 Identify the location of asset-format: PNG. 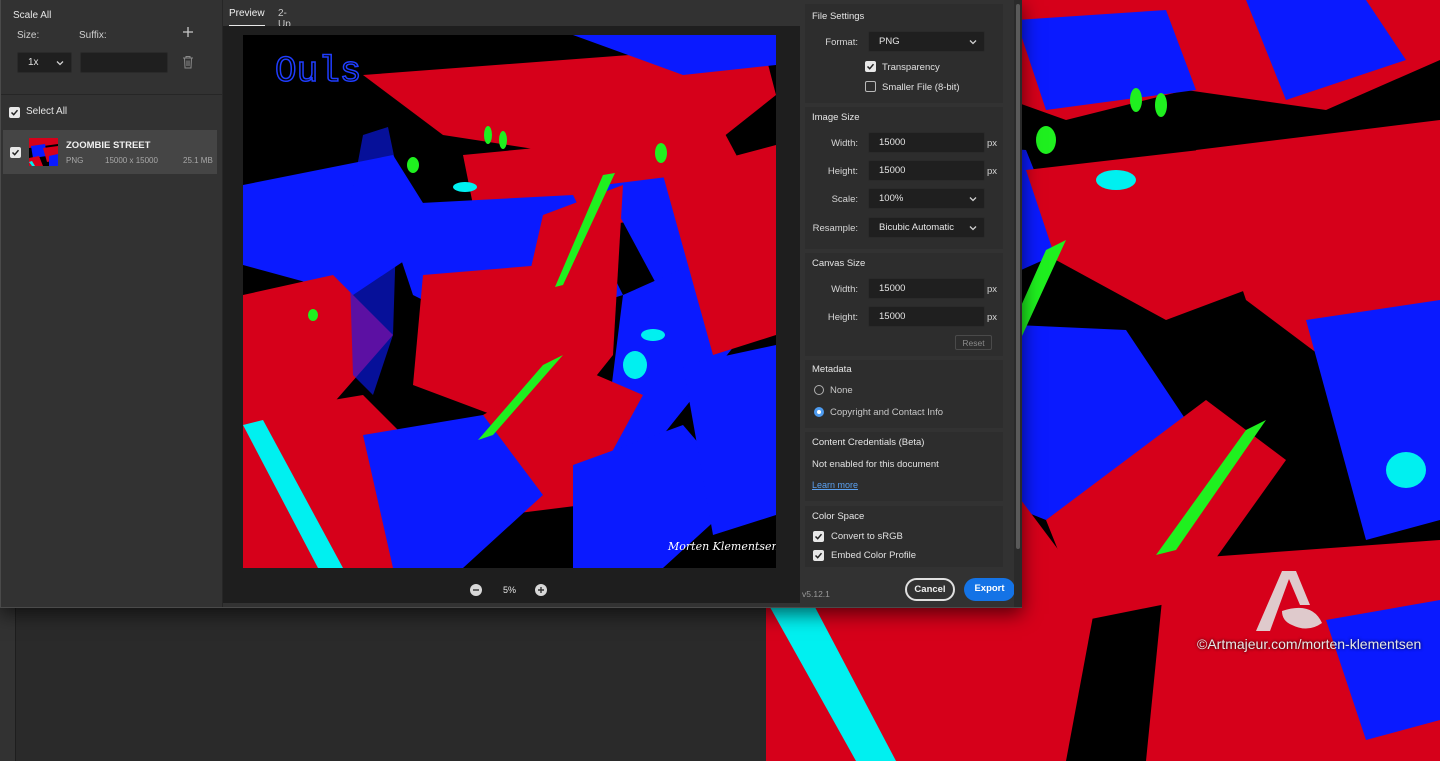
(75, 160).